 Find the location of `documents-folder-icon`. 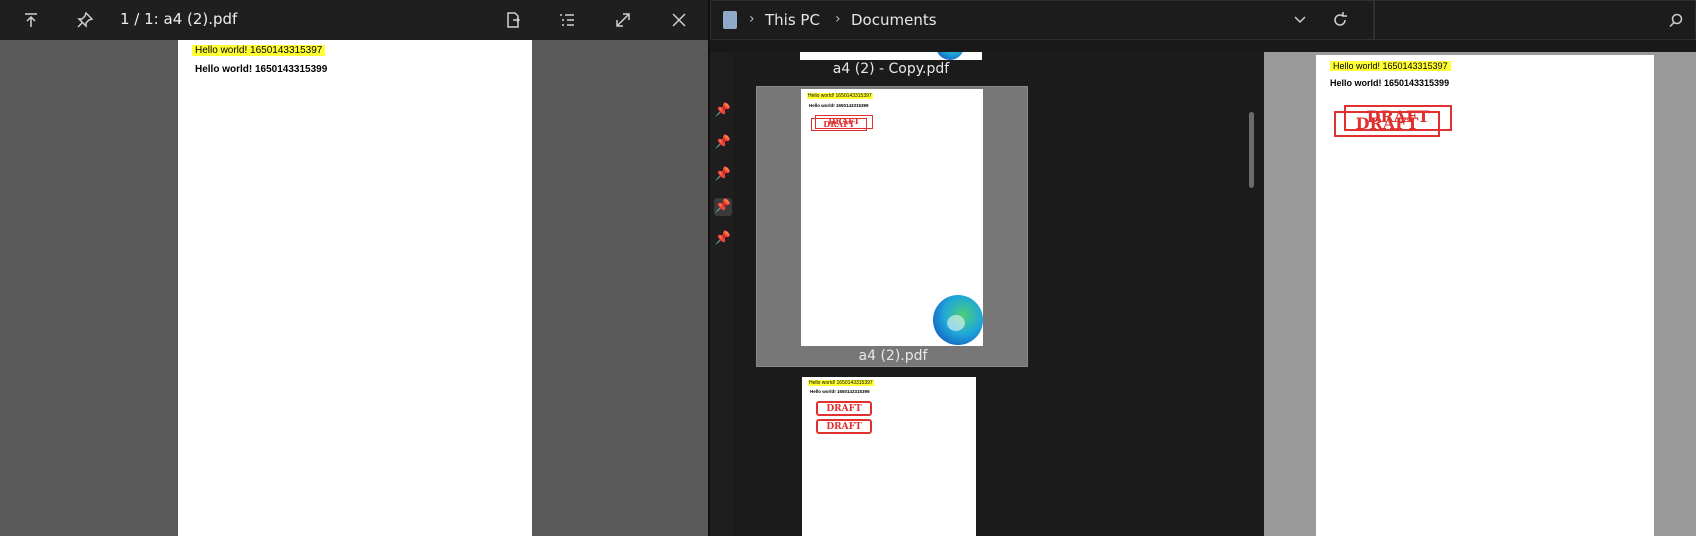

documents-folder-icon is located at coordinates (730, 20).